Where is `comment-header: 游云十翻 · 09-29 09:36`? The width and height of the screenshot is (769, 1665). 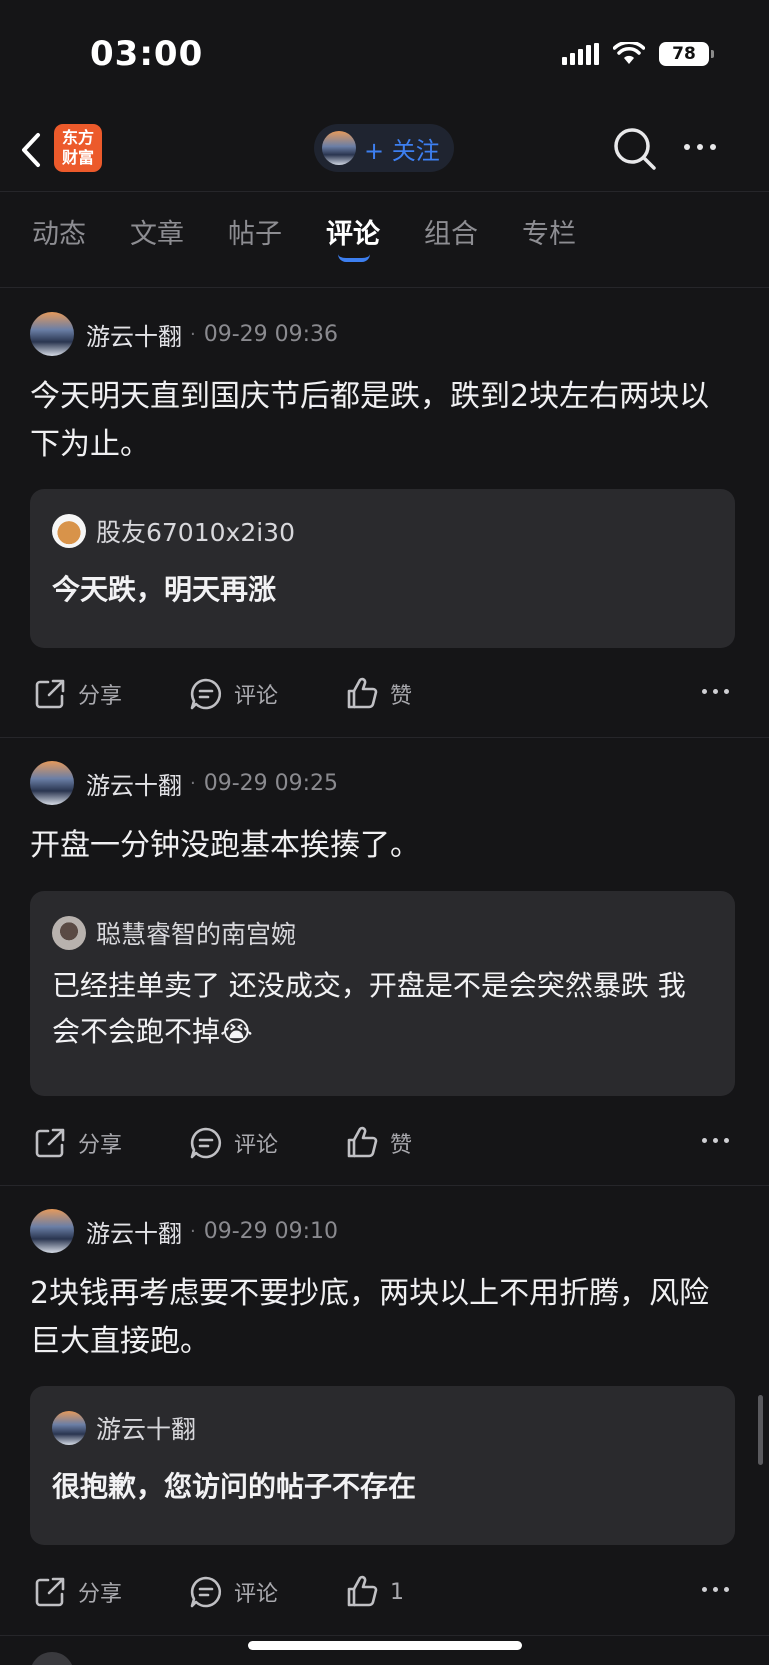 comment-header: 游云十翻 · 09-29 09:36 is located at coordinates (184, 334).